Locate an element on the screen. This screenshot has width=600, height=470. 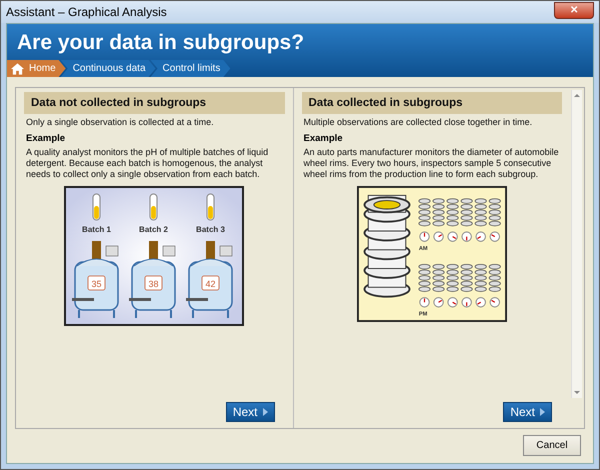
close-button: ✕ is located at coordinates (574, 10).